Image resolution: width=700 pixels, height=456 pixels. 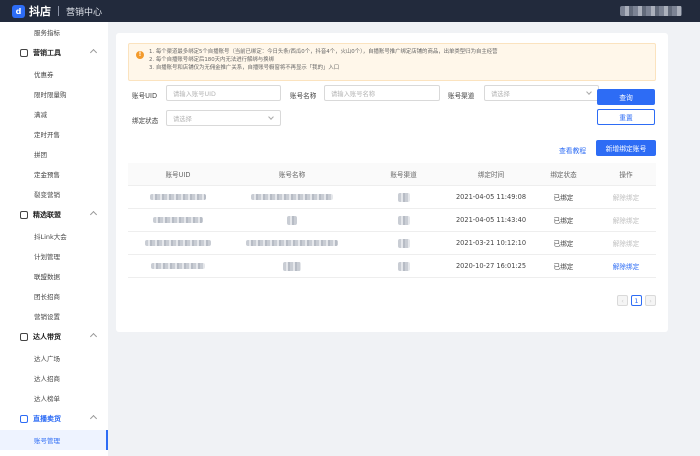 What do you see at coordinates (145, 96) in the screenshot?
I see `uid-label: 账号UID` at bounding box center [145, 96].